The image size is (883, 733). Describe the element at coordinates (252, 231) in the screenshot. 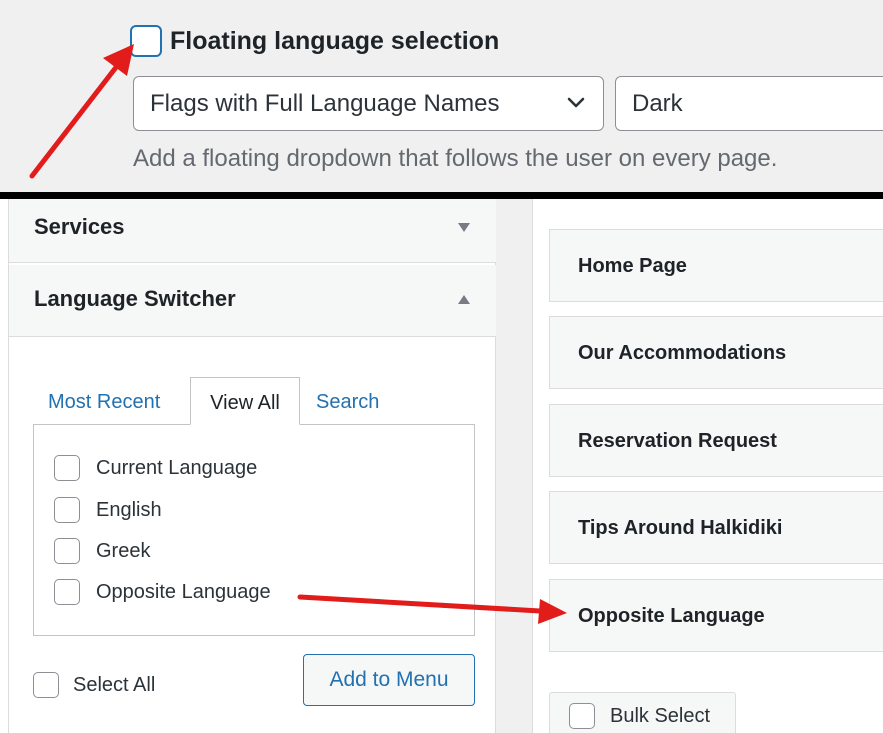

I see `accordion-services: Services` at that location.